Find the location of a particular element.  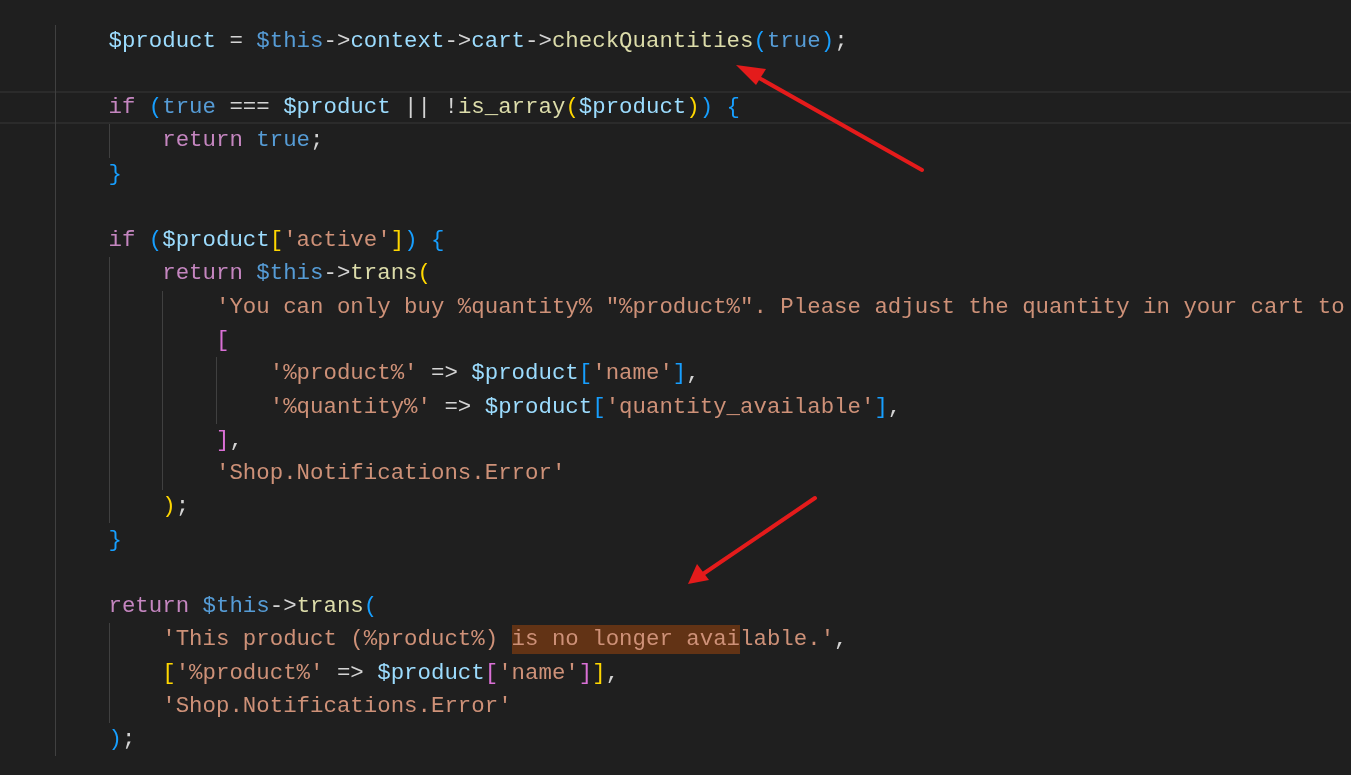

code-line: '%product%' => $product['name'], is located at coordinates (484, 374).